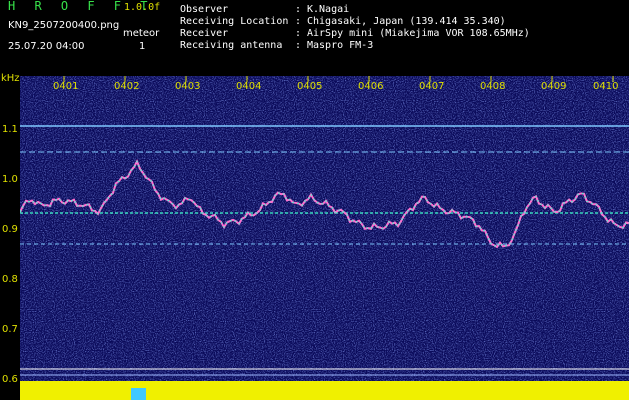 This screenshot has height=400, width=629. What do you see at coordinates (328, 9) in the screenshot?
I see `meta-value: K.Nagai` at bounding box center [328, 9].